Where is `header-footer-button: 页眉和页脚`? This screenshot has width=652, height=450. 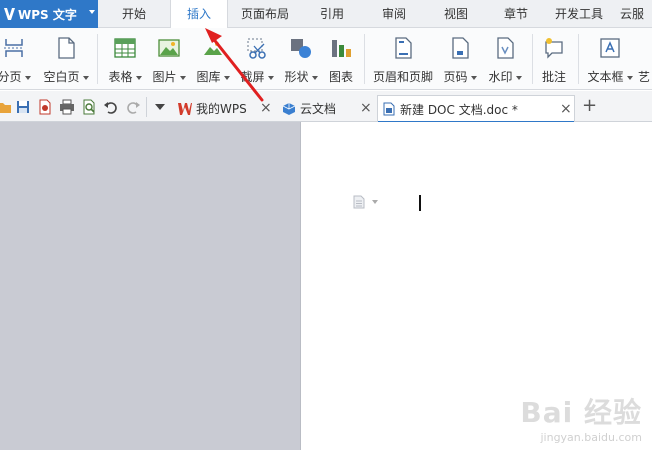
header-footer-button: 页眉和页脚 is located at coordinates (403, 60).